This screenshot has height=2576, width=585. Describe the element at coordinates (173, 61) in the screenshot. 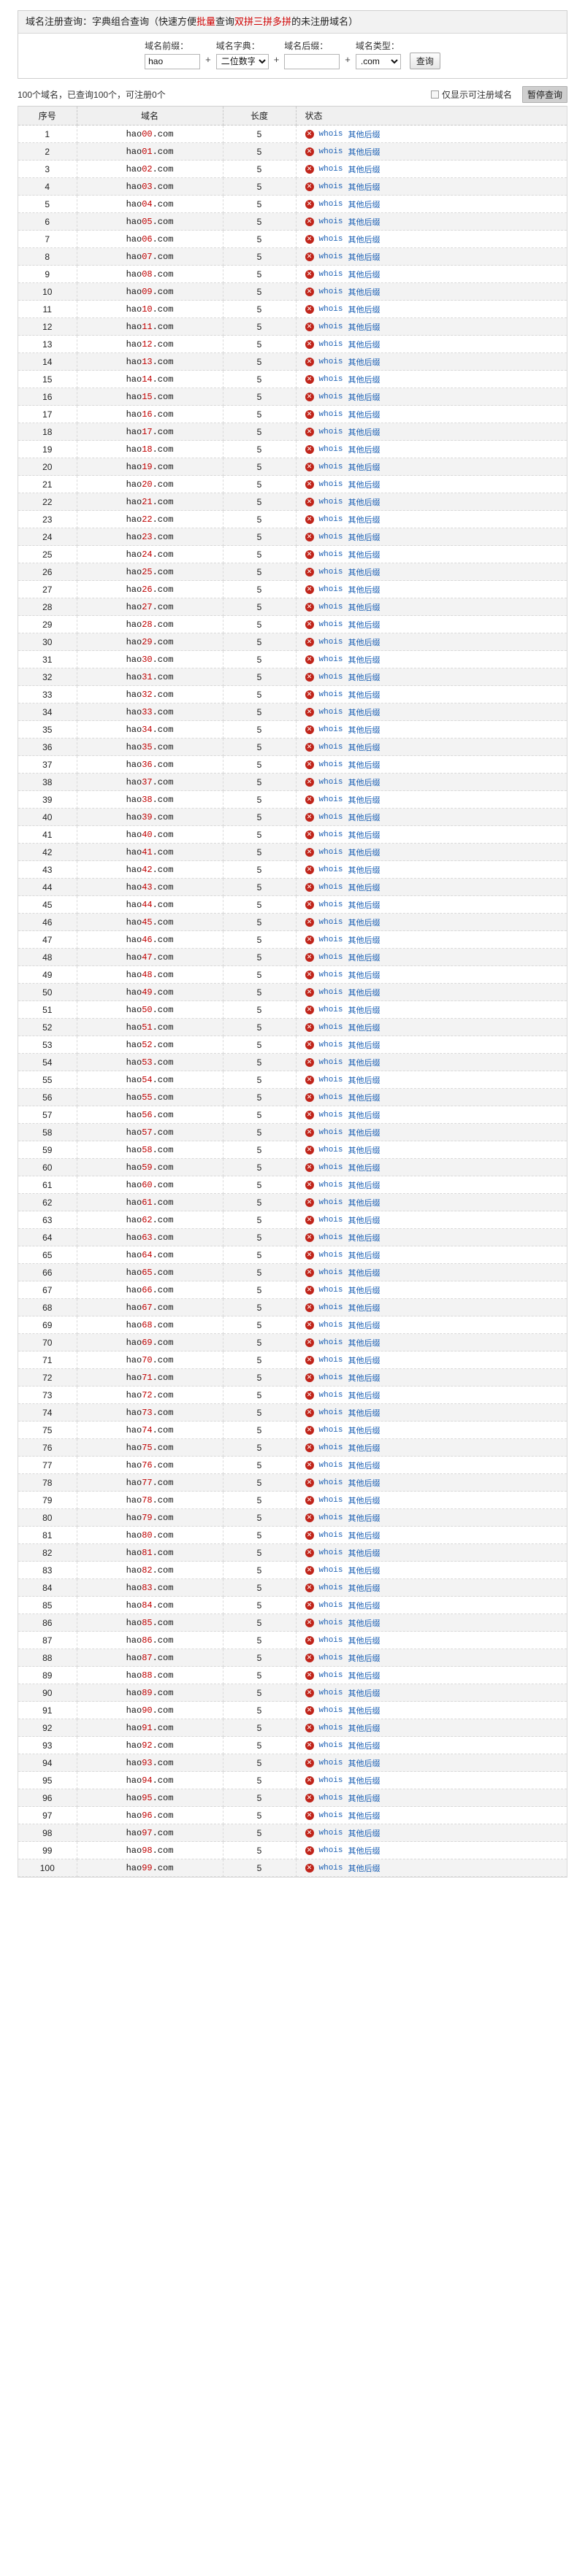

I see `domain-prefix-input` at that location.